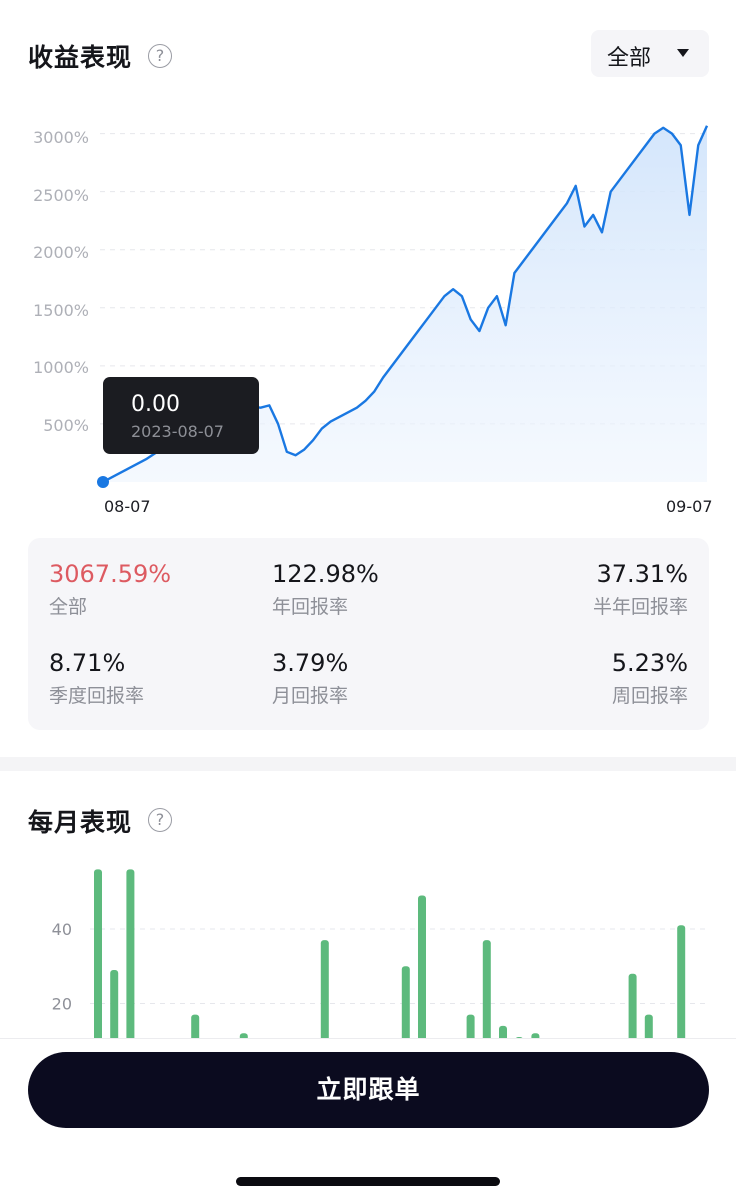 The image size is (736, 1200). I want to click on monthly-title: 每月表现, so click(80, 822).